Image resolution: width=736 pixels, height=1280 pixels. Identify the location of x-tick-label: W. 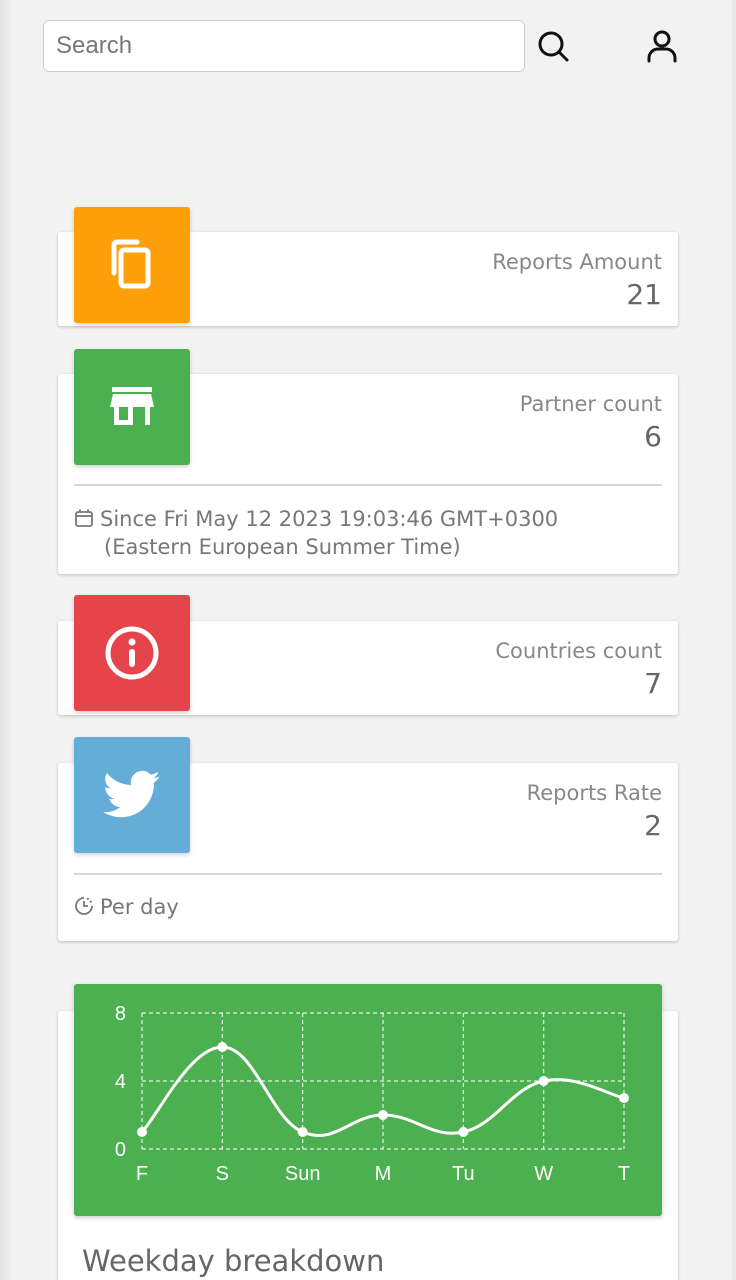
(543, 1174).